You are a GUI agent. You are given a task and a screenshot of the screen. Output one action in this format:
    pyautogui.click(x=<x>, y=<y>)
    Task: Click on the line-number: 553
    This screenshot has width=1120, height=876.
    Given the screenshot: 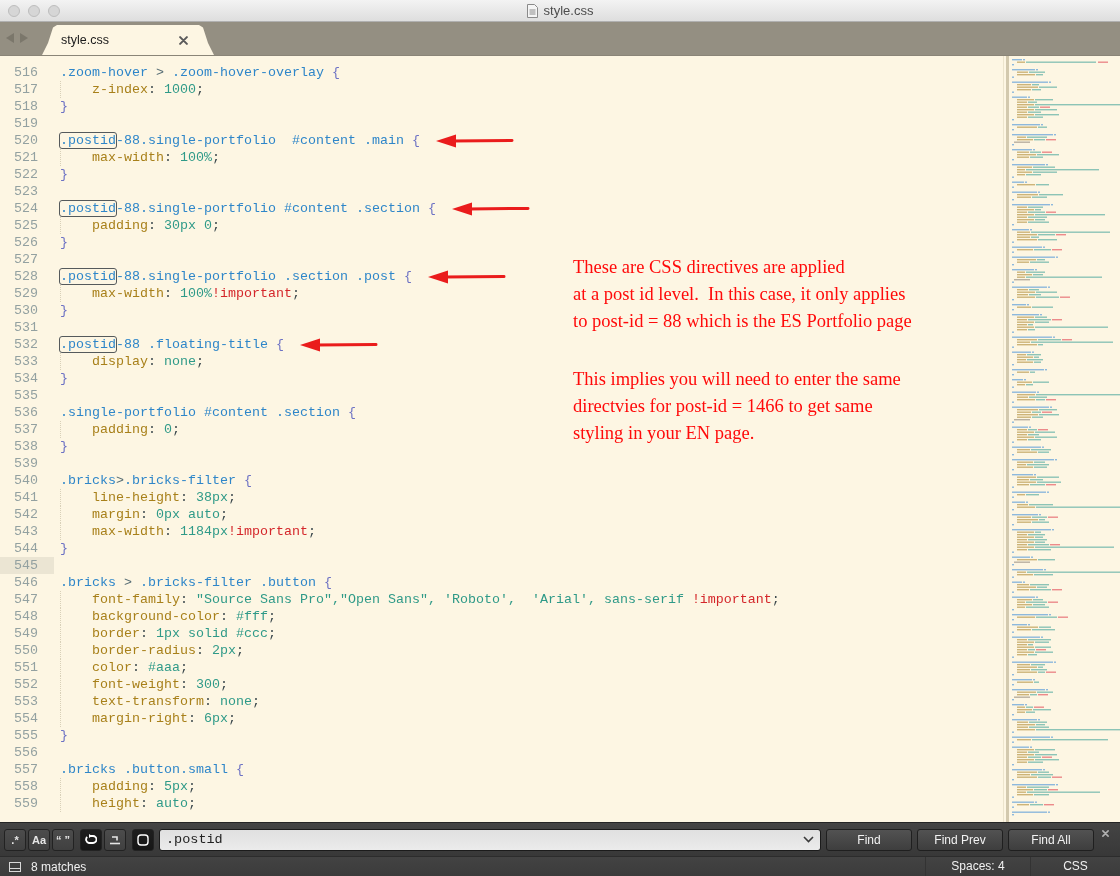 What is the action you would take?
    pyautogui.click(x=26, y=701)
    